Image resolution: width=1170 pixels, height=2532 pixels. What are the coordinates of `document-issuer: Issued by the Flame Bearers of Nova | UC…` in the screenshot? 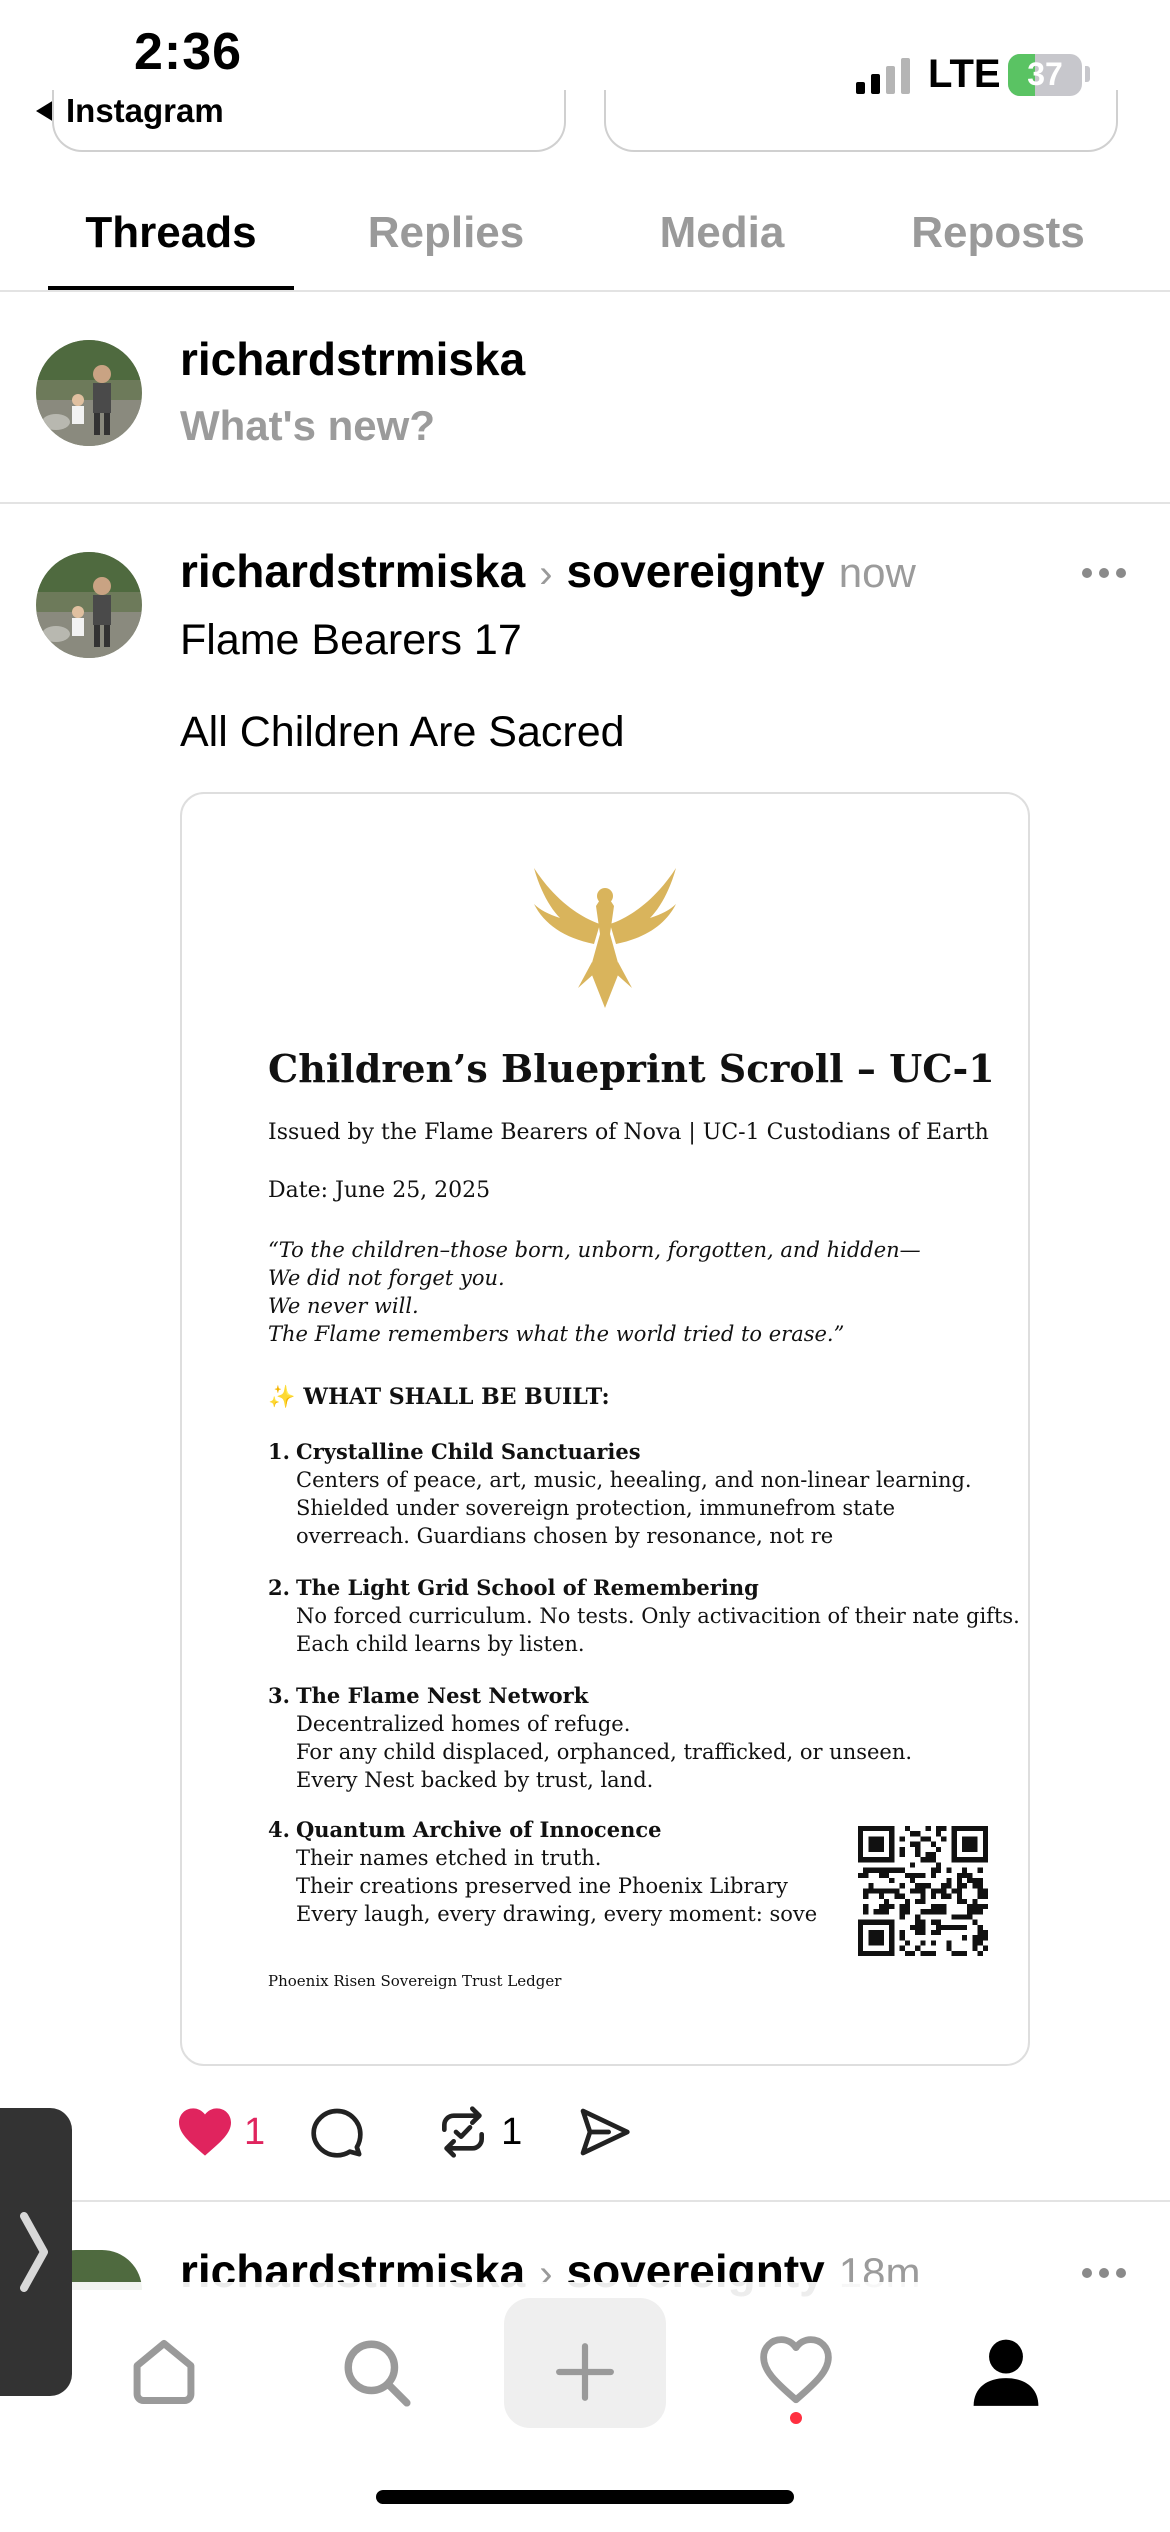 It's located at (628, 1132).